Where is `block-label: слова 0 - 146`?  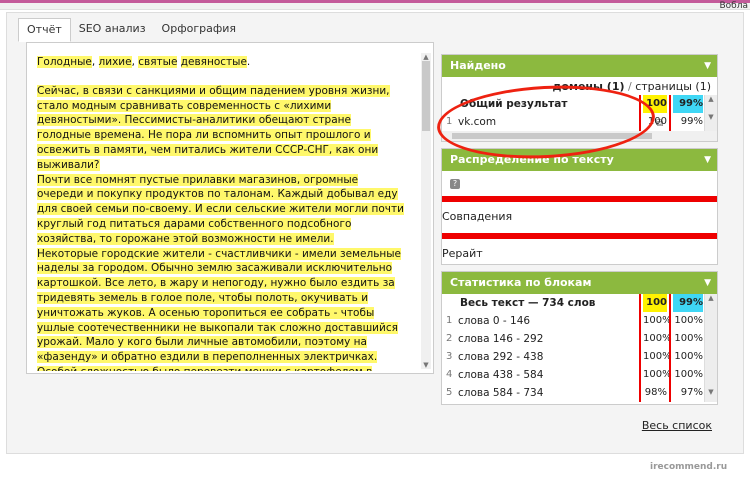
block-label: слова 0 - 146 is located at coordinates (494, 321).